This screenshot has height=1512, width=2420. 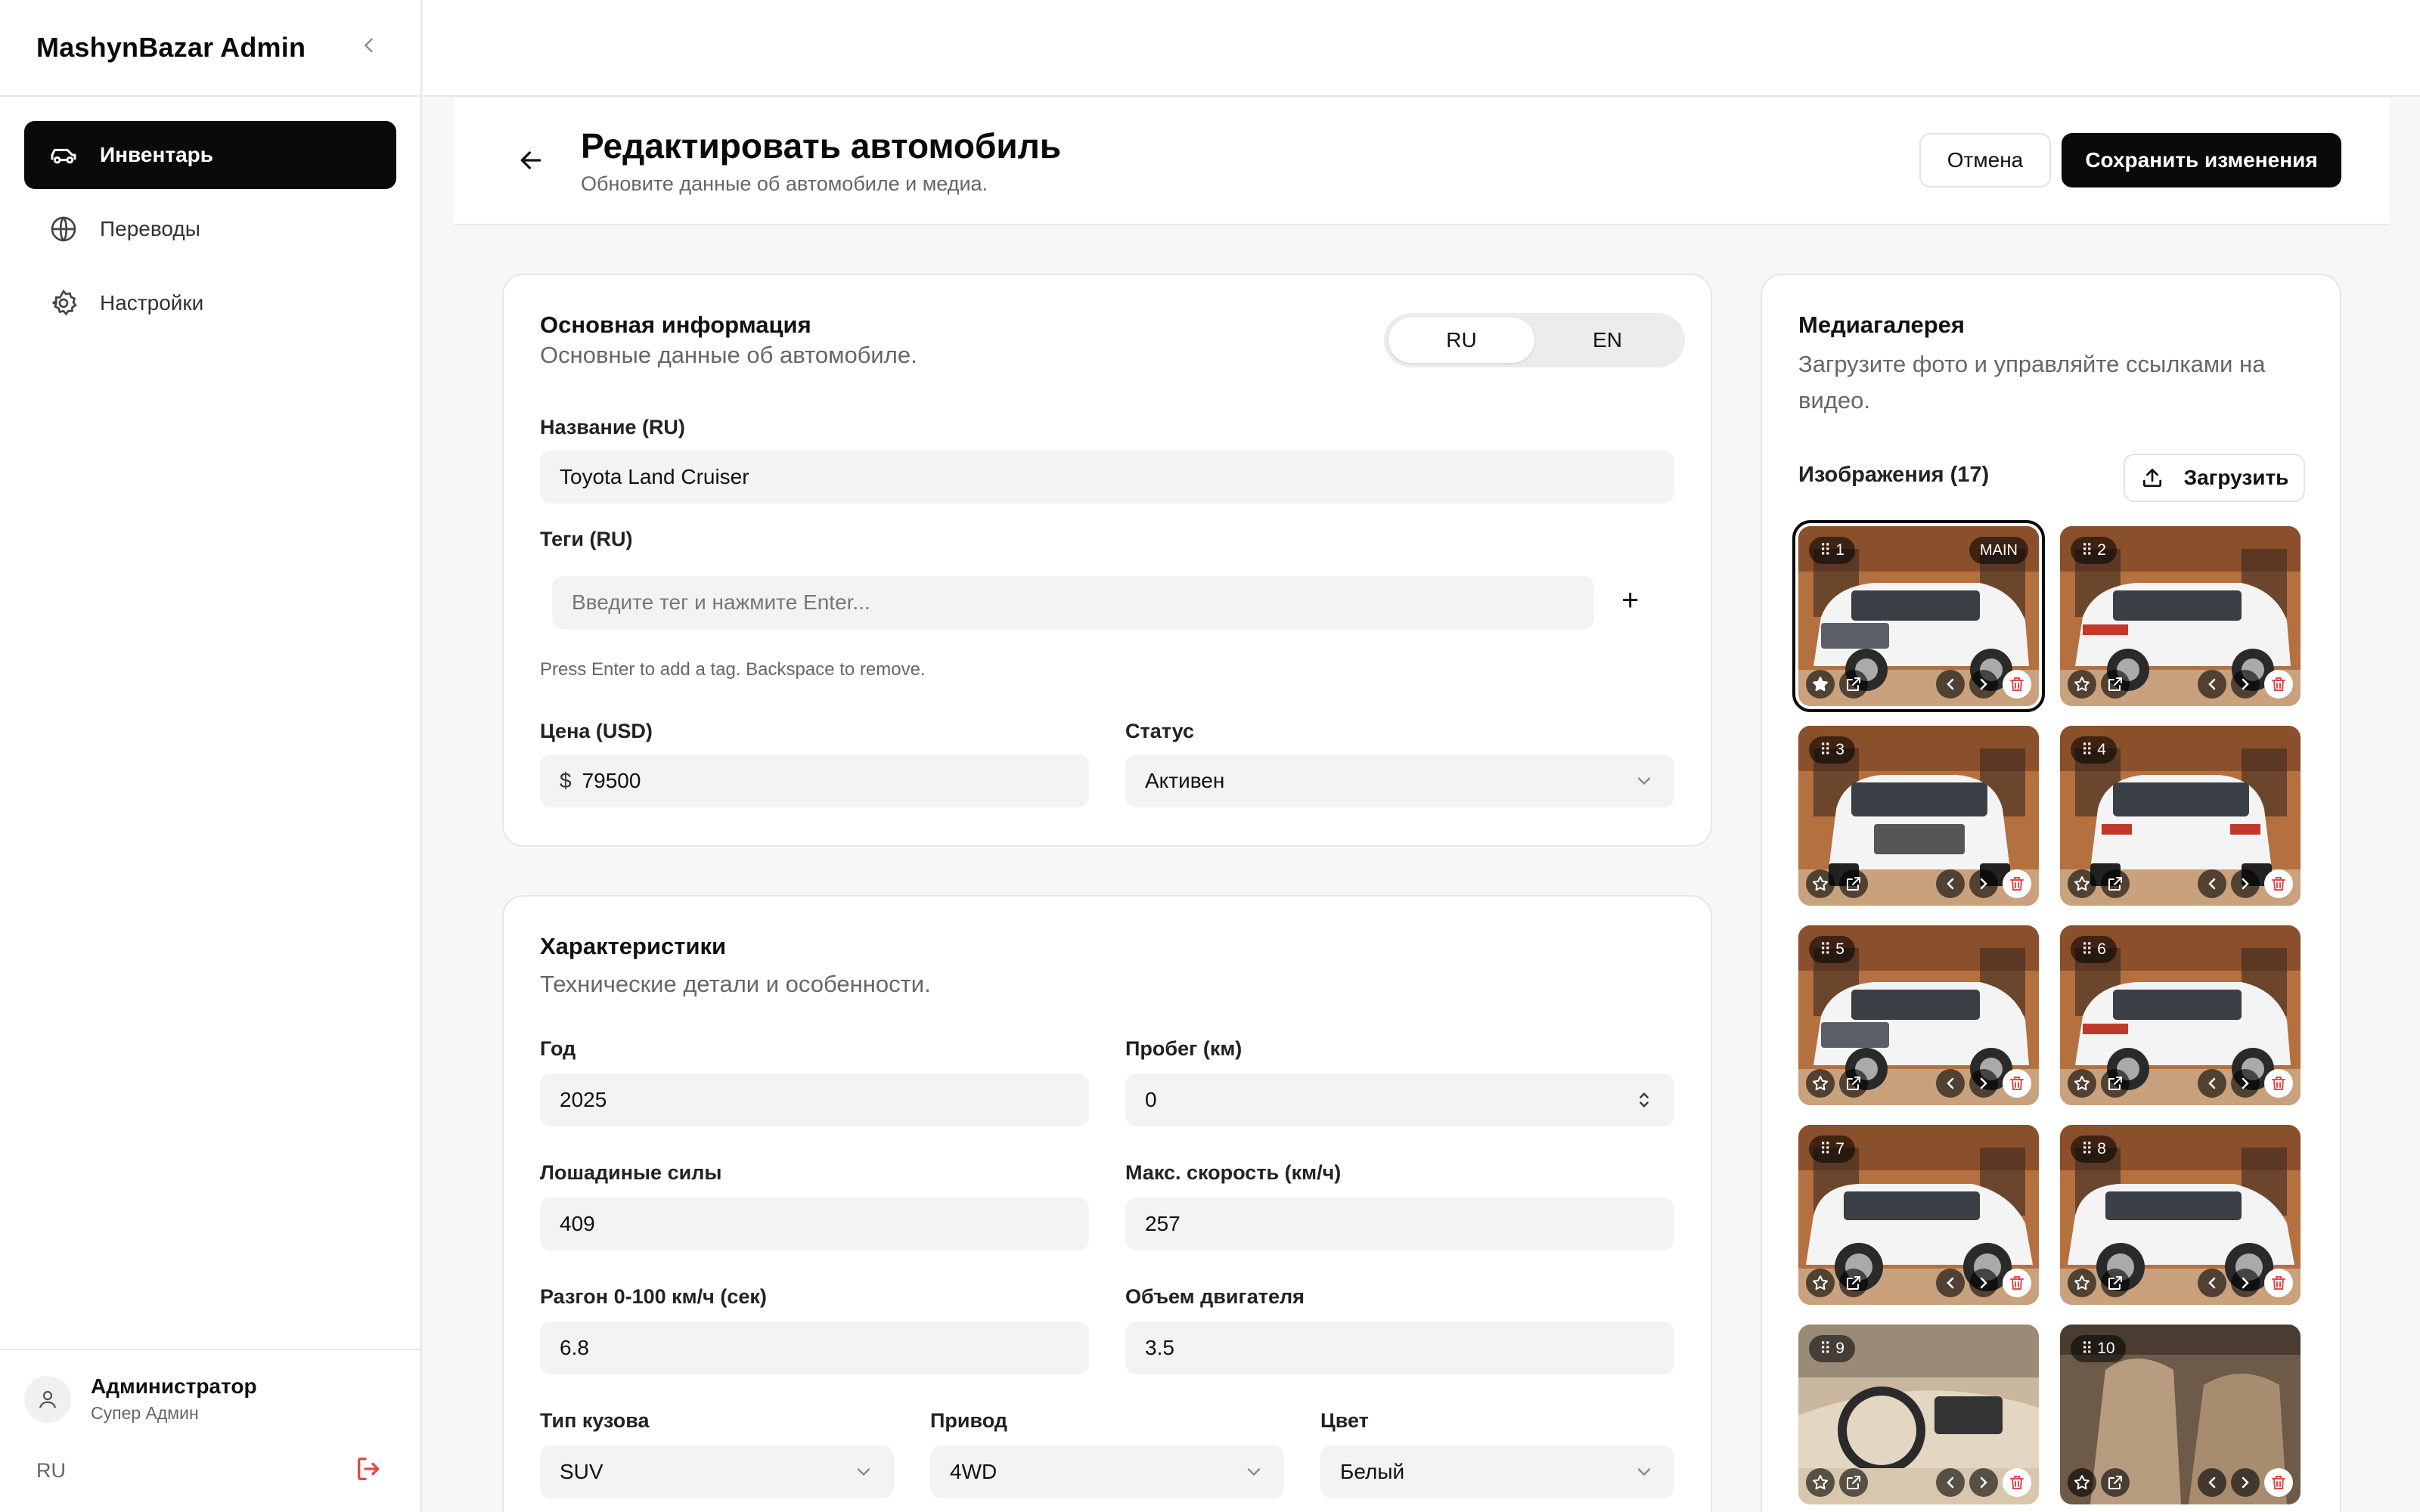 What do you see at coordinates (1461, 340) in the screenshot?
I see `lang-option-ru: RU` at bounding box center [1461, 340].